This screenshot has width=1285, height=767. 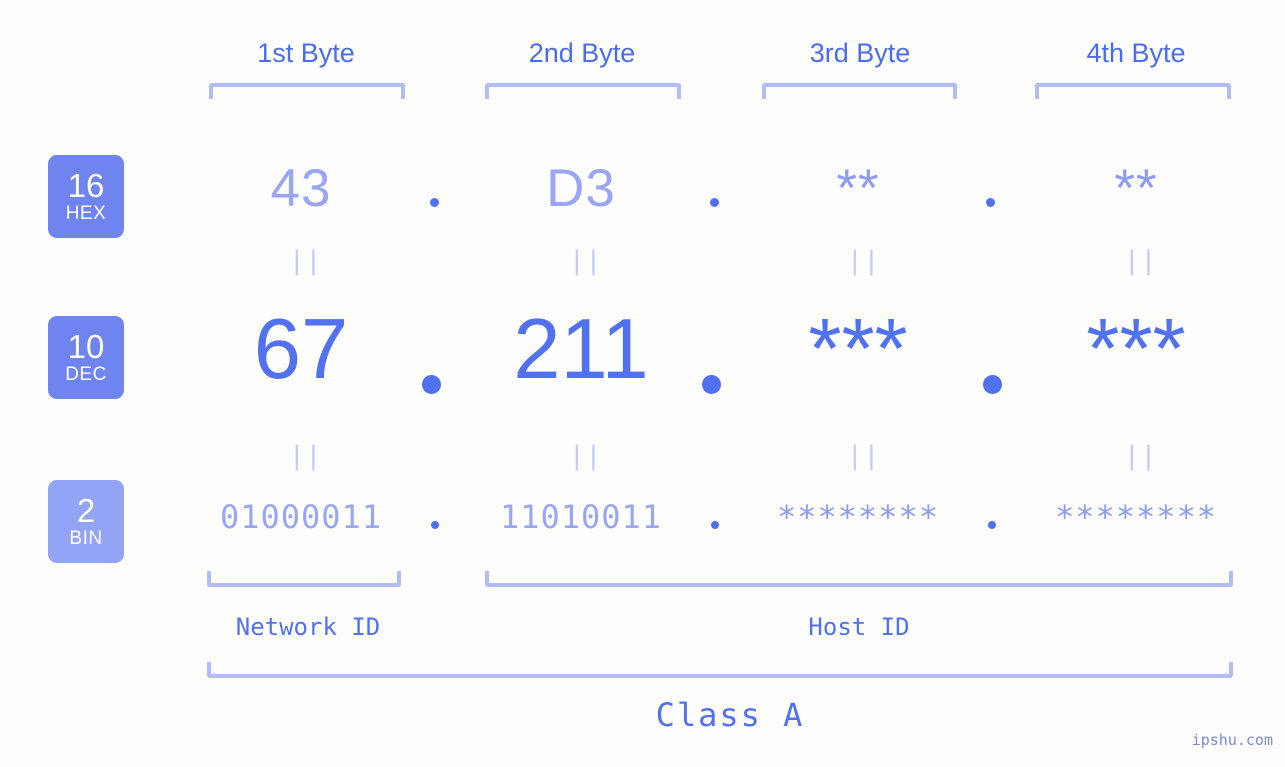 I want to click on equality-marker-dec-bin-1: ||, so click(x=306, y=456).